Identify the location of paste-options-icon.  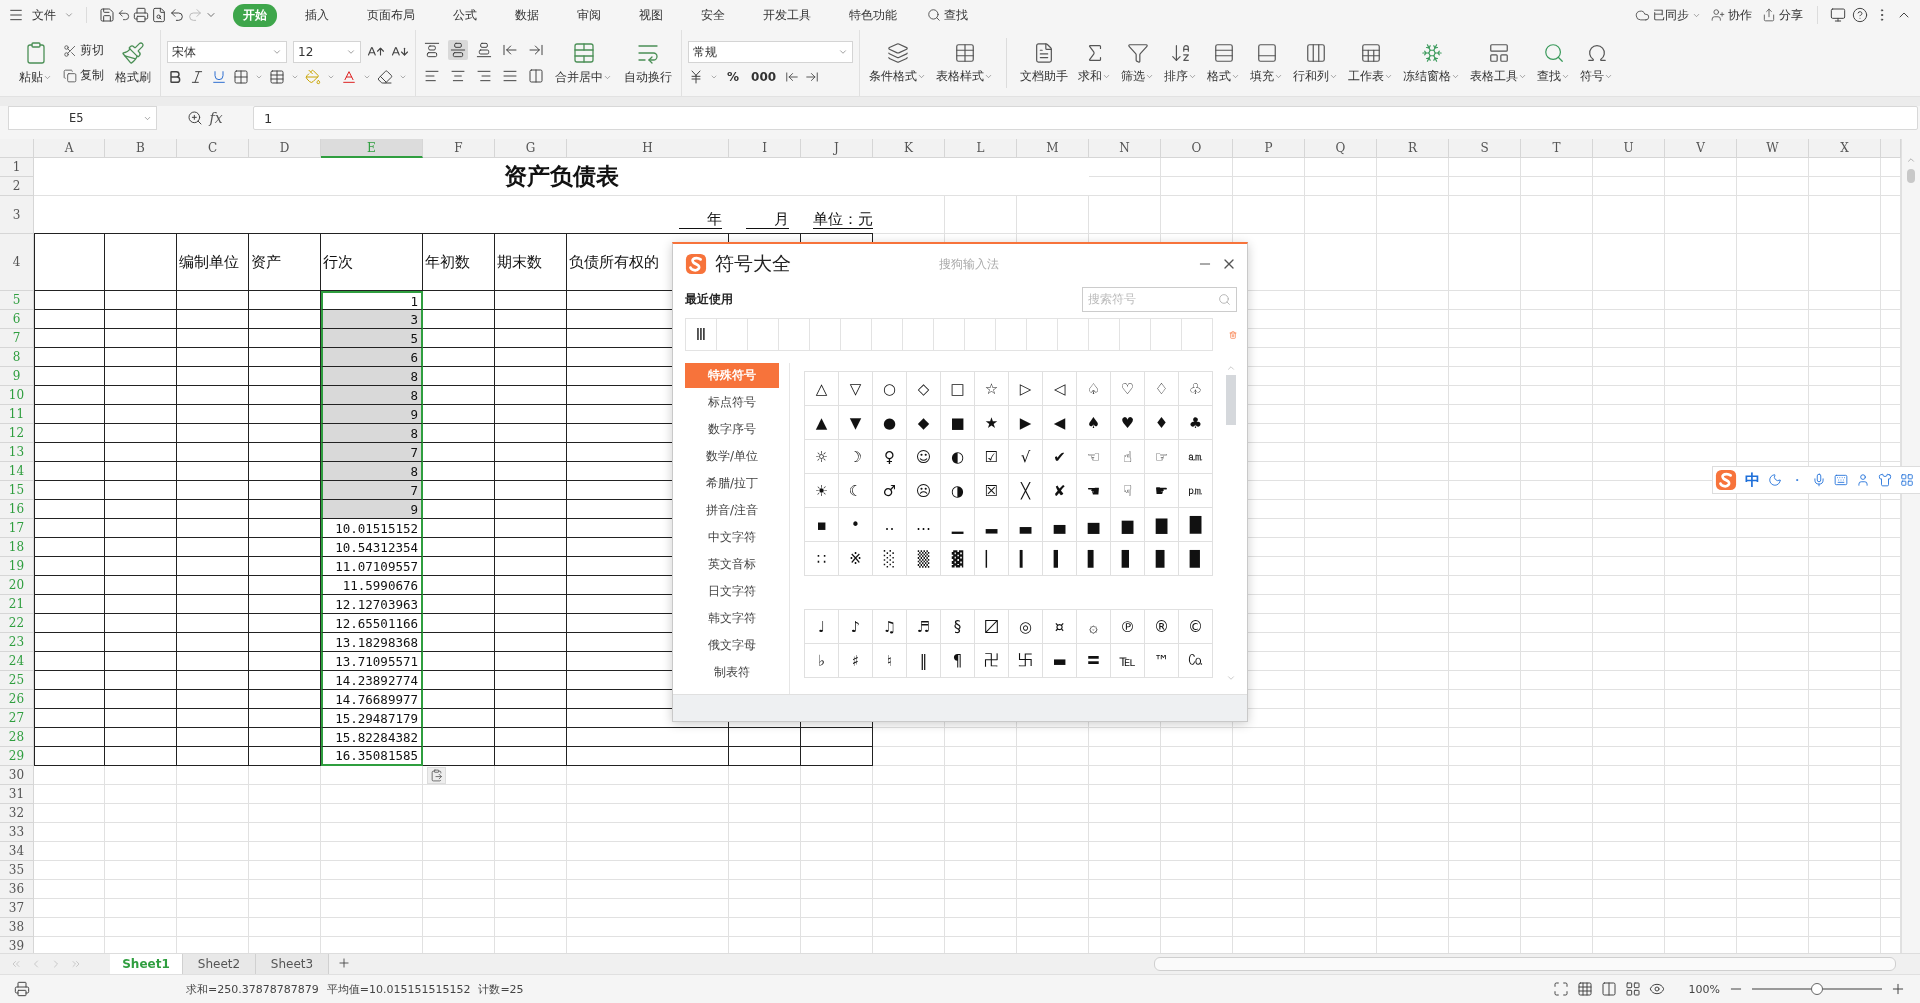
(436, 775).